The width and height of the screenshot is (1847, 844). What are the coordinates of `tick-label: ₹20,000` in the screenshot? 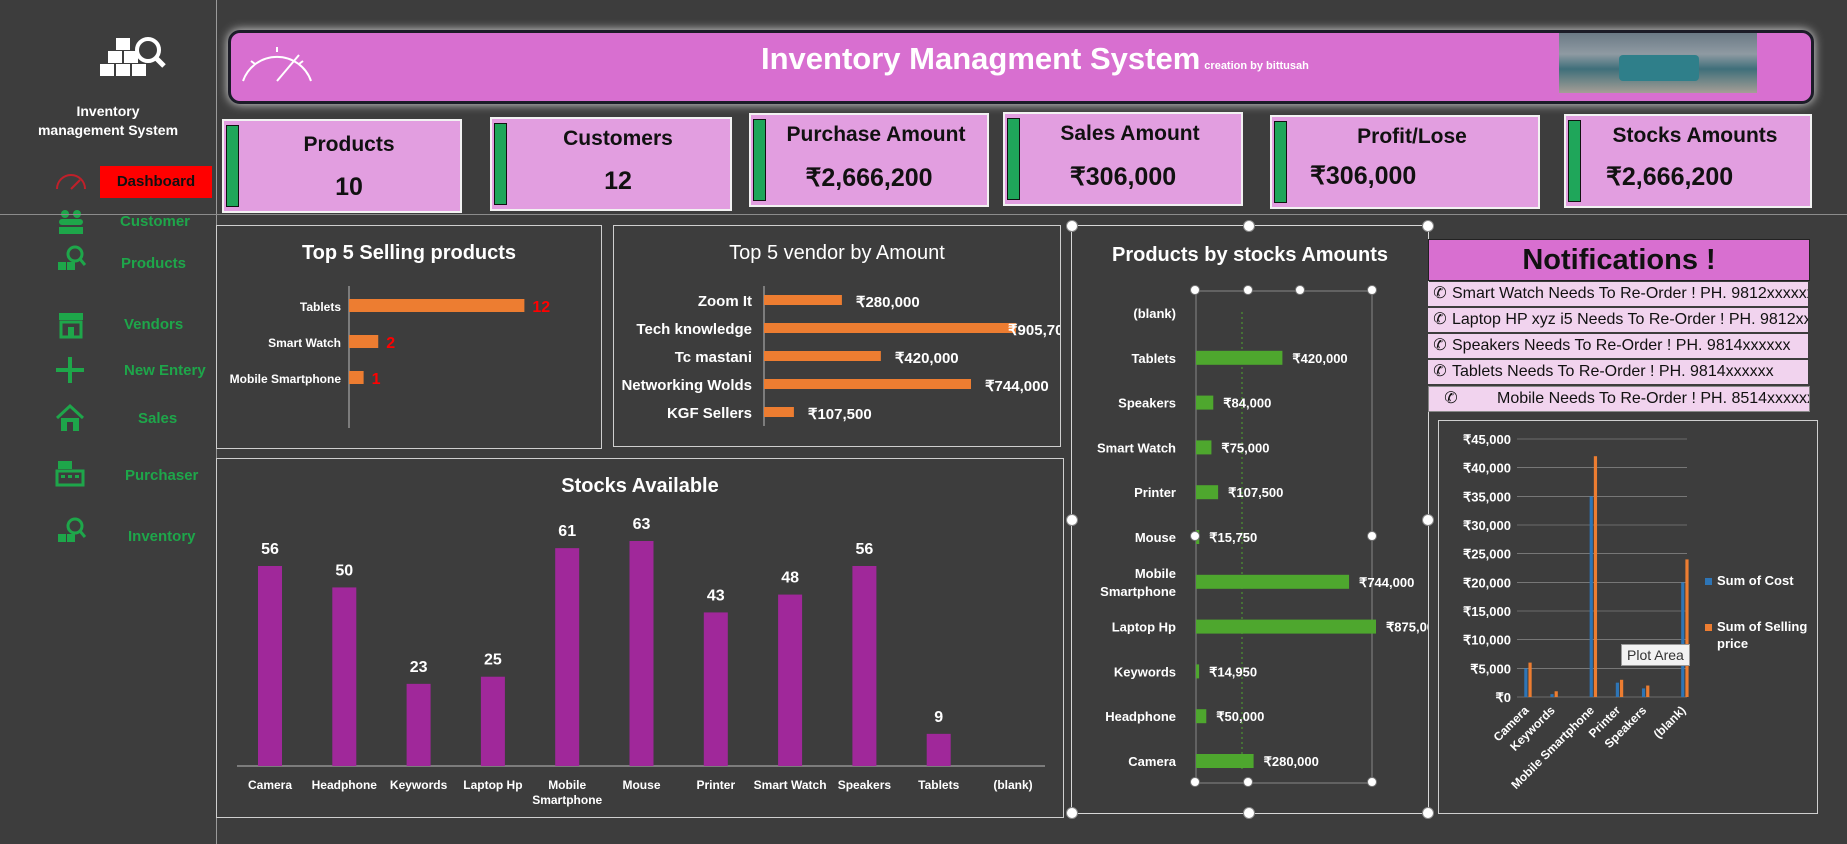 It's located at (1487, 582).